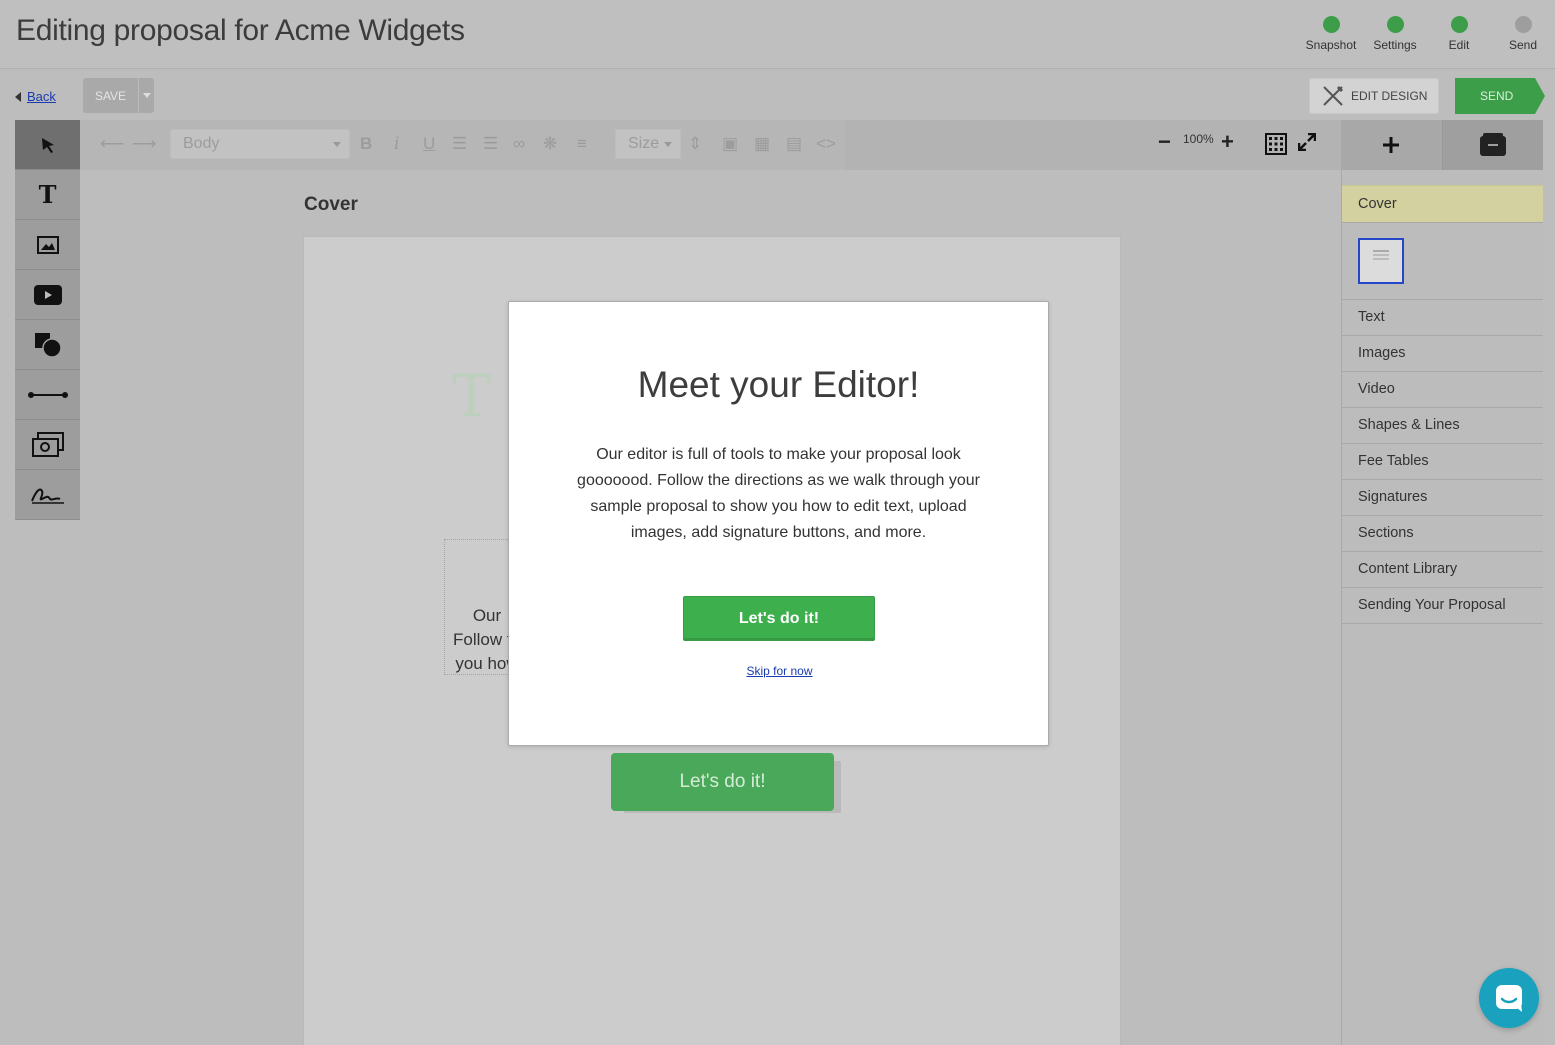  I want to click on add-section-button, so click(1392, 145).